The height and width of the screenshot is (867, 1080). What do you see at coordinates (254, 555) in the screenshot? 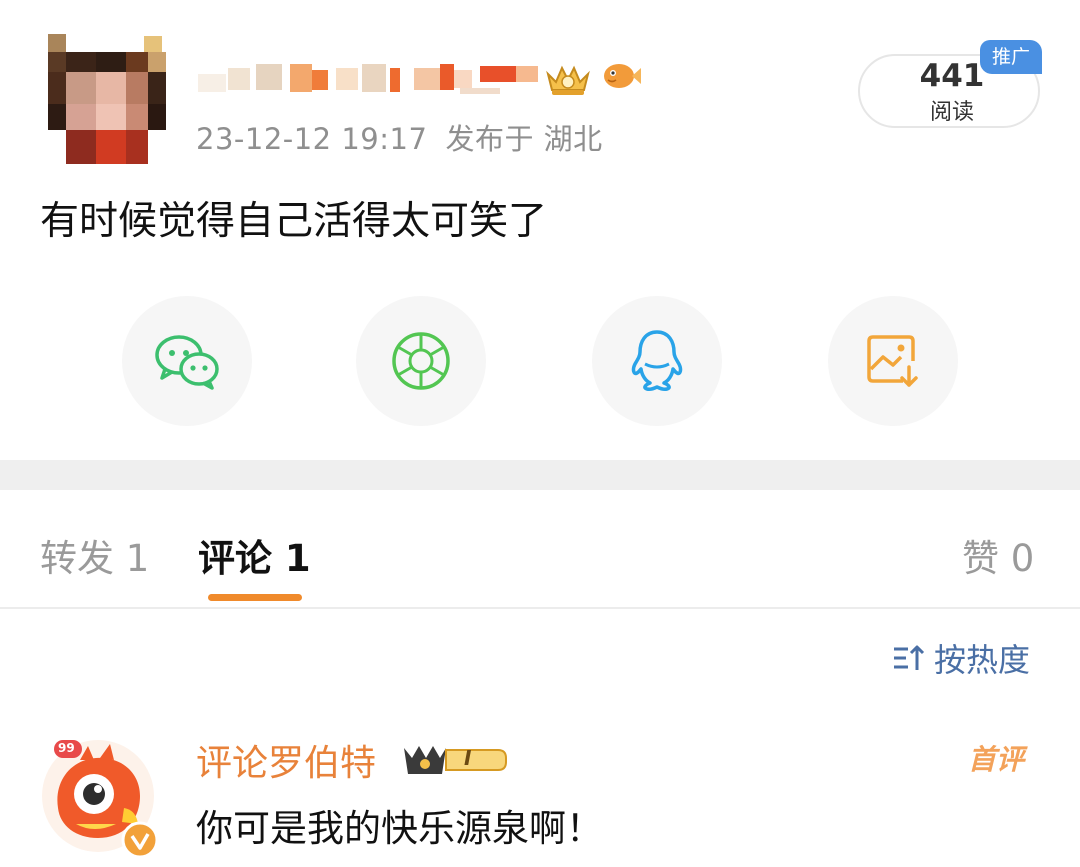
I see `tab-comments: 评论 1` at bounding box center [254, 555].